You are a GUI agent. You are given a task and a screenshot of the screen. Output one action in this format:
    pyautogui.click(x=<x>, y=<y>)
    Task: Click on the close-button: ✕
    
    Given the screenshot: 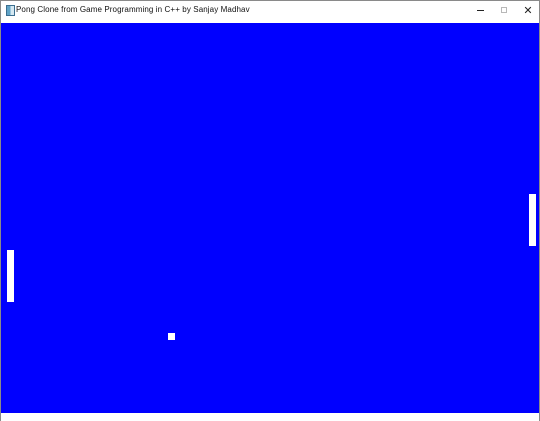 What is the action you would take?
    pyautogui.click(x=528, y=10)
    